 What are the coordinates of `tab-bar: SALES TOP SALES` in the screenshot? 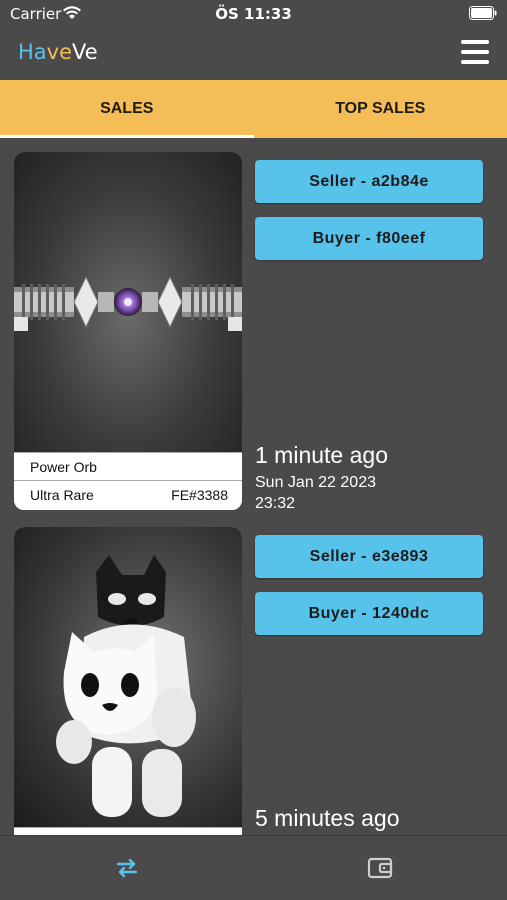 It's located at (253, 109).